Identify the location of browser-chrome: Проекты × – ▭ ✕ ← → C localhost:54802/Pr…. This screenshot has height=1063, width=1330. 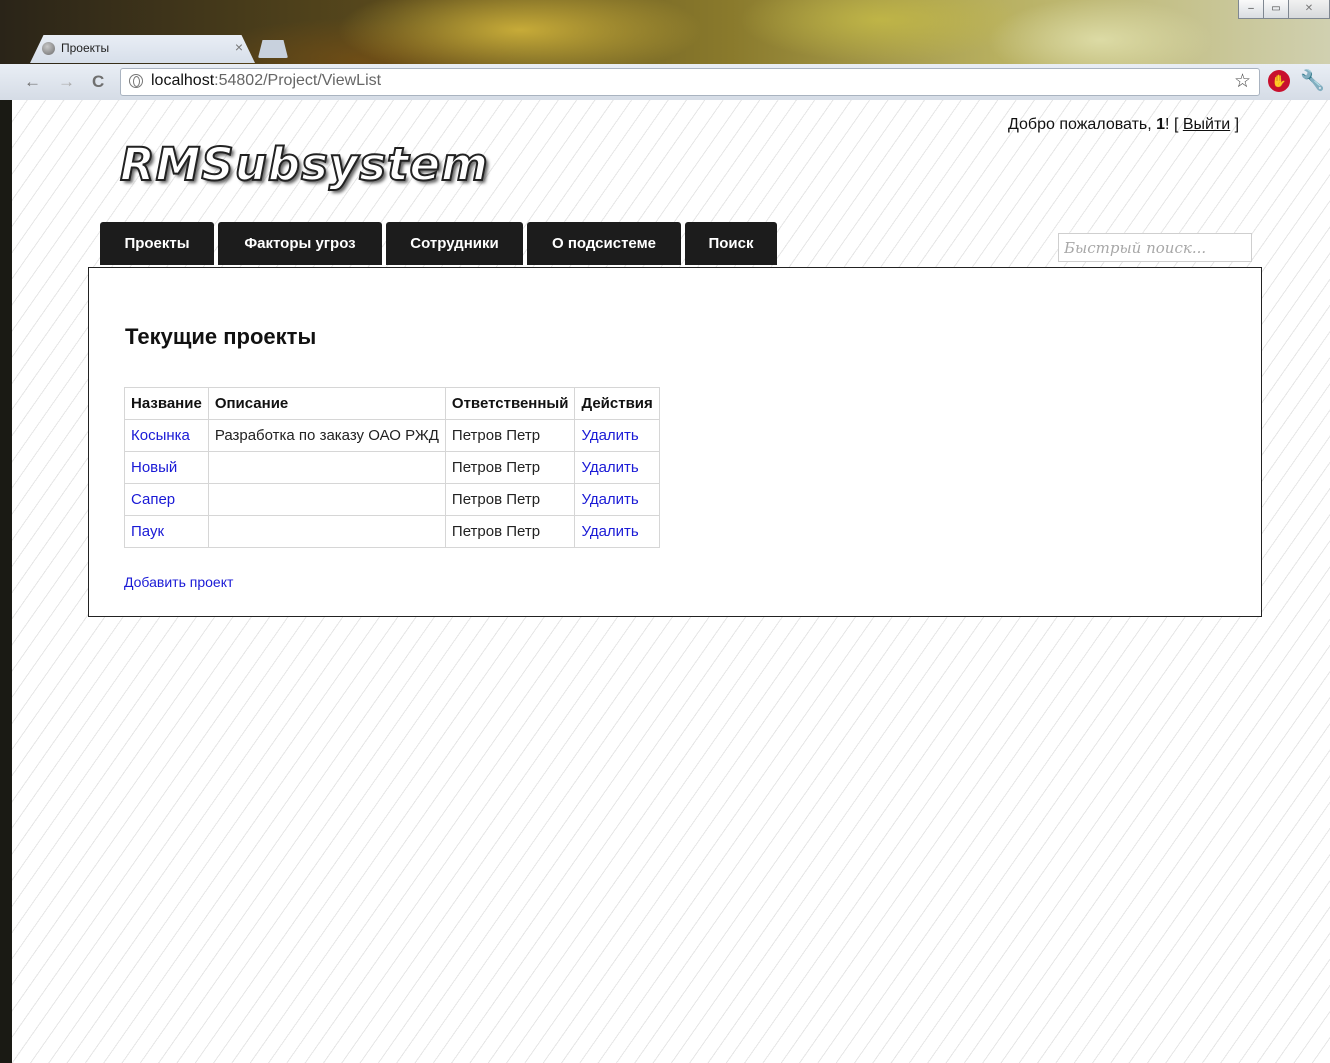
(665, 50).